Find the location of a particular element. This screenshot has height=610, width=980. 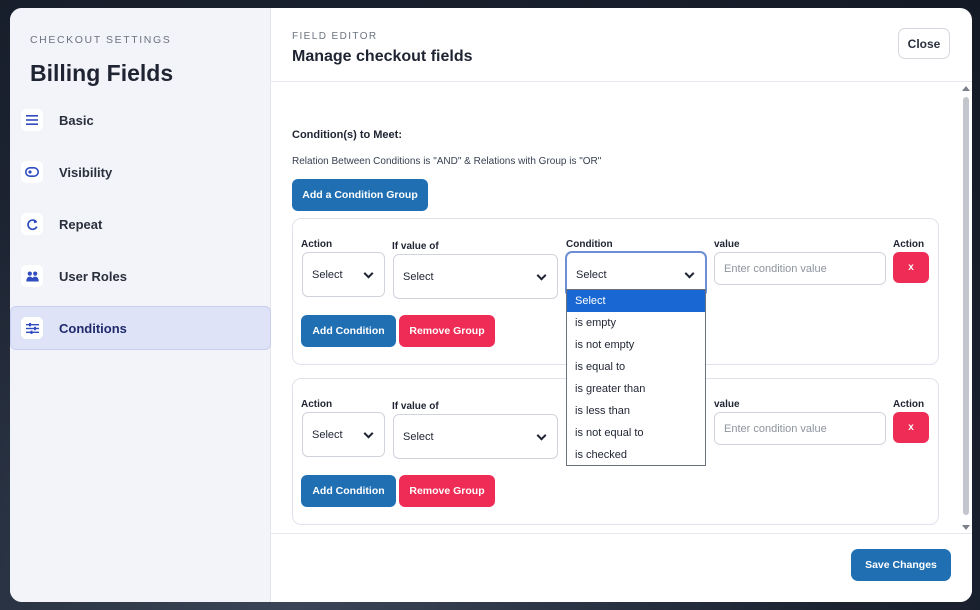

eye-icon is located at coordinates (32, 172).